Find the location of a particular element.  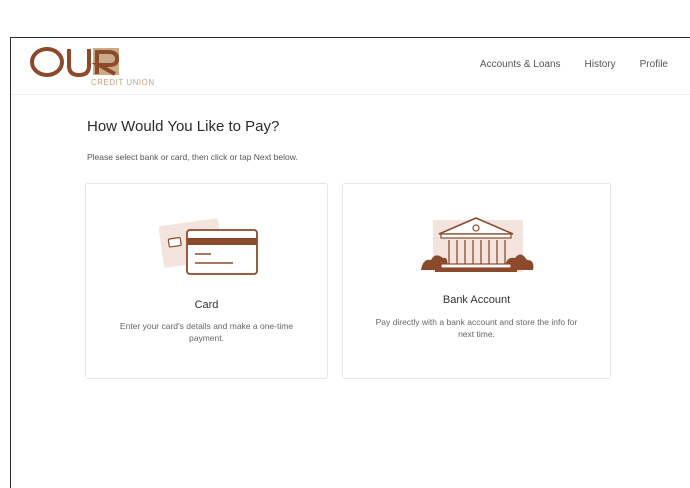

nav-profile: Profile is located at coordinates (654, 64).